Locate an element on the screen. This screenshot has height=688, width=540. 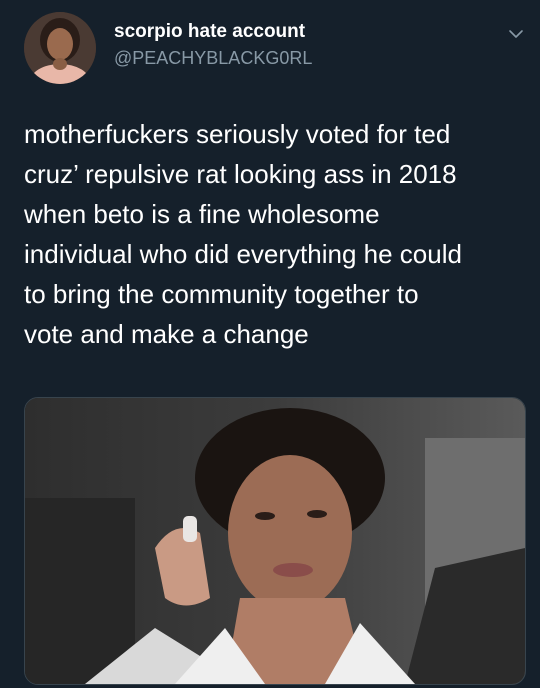
tweet-text-line: to bring the community together to is located at coordinates (221, 294).